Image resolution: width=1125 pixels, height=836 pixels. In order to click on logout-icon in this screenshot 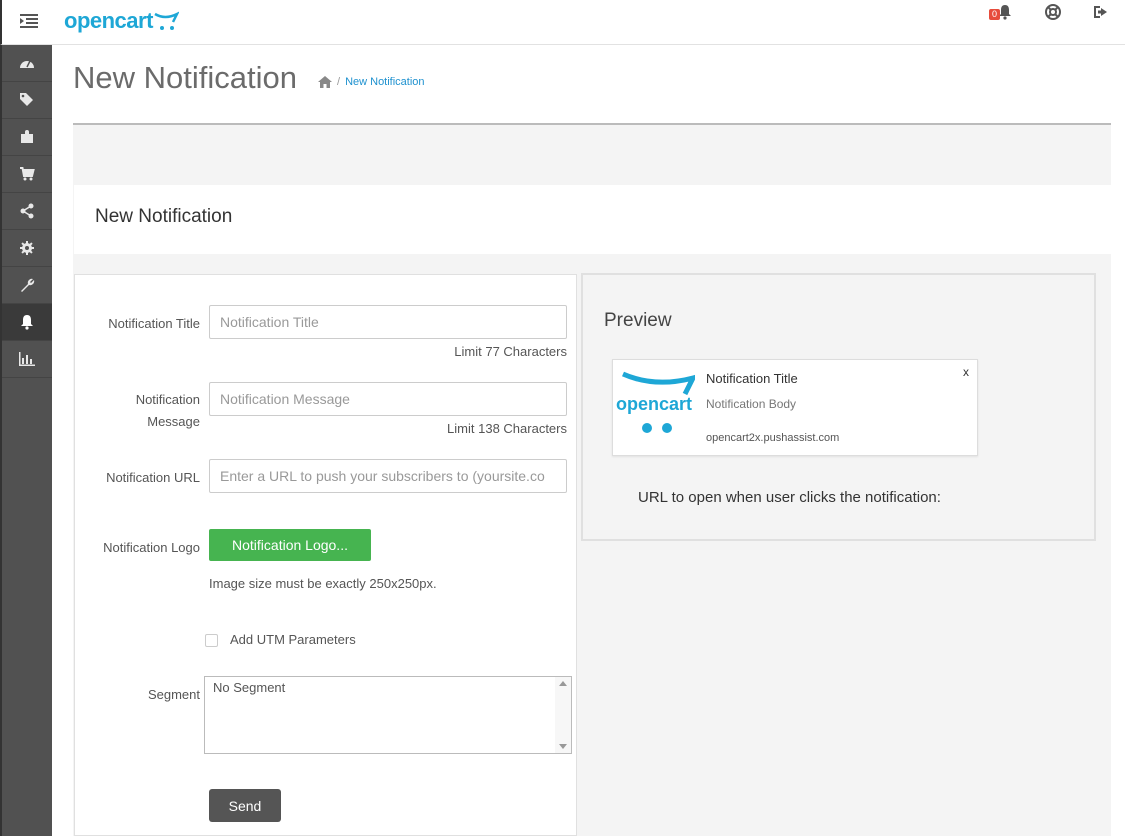, I will do `click(1100, 12)`.